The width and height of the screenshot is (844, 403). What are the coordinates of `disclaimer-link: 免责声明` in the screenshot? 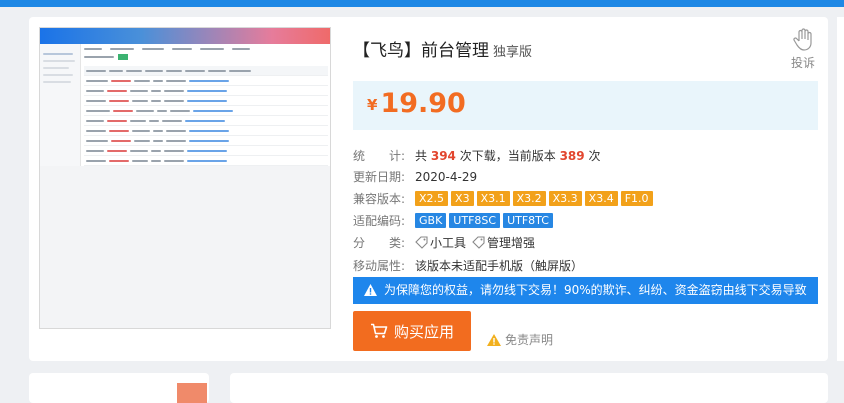 It's located at (519, 339).